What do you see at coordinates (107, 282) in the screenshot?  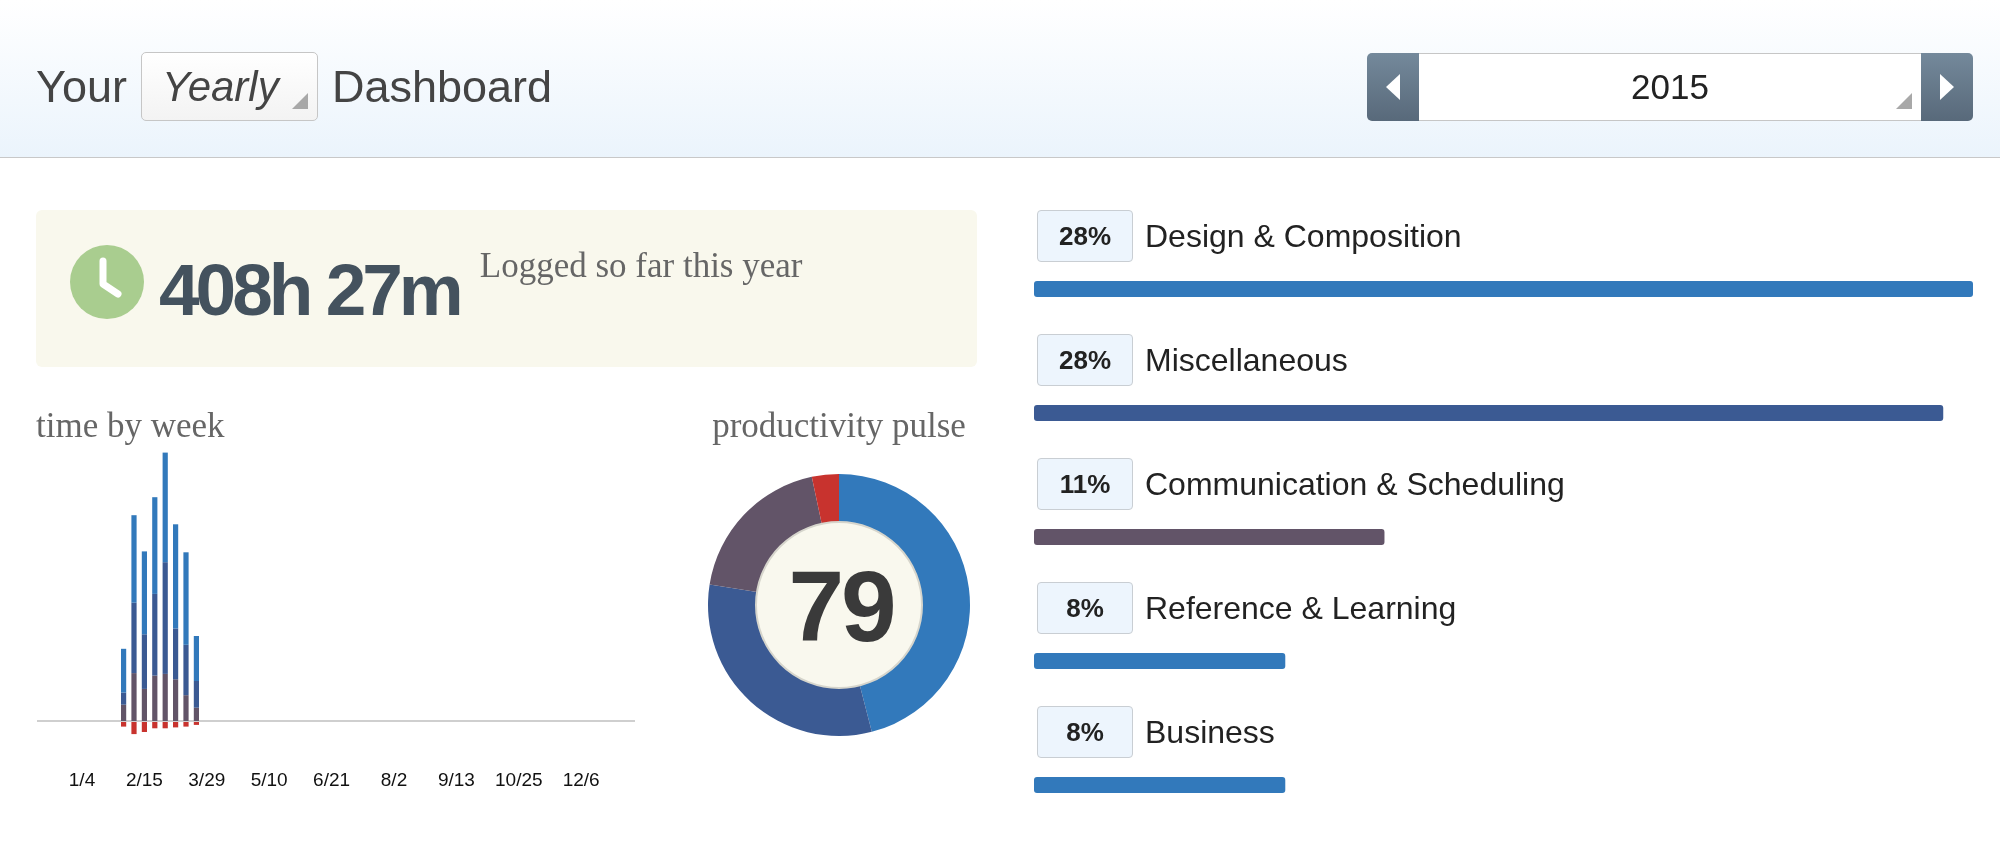 I see `clock-icon` at bounding box center [107, 282].